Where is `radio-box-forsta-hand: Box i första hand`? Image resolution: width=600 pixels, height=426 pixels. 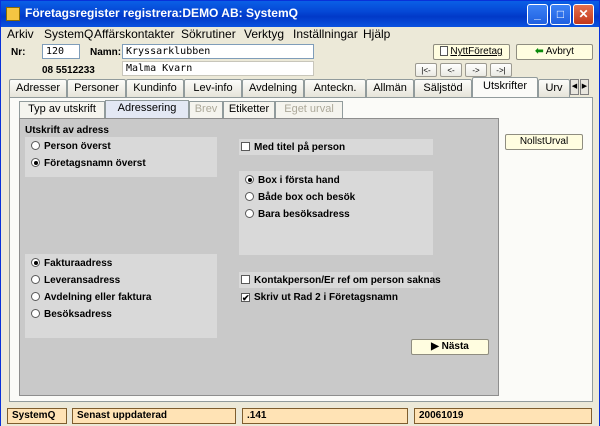
radio-box-forsta-hand: Box i första hand is located at coordinates (292, 180).